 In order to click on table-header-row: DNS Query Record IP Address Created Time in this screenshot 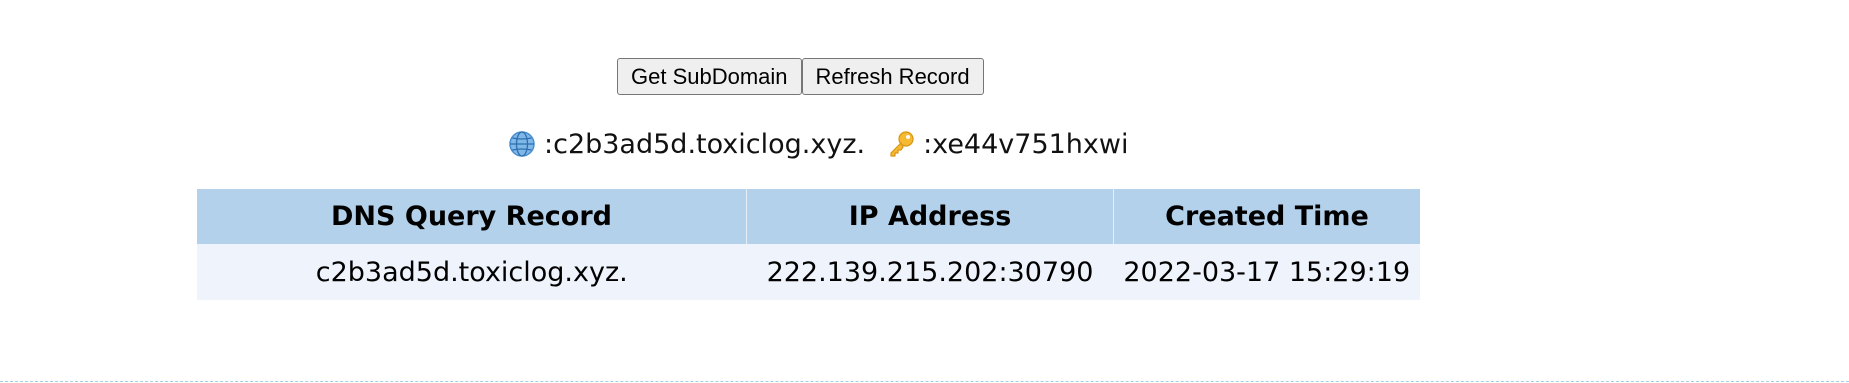, I will do `click(808, 216)`.